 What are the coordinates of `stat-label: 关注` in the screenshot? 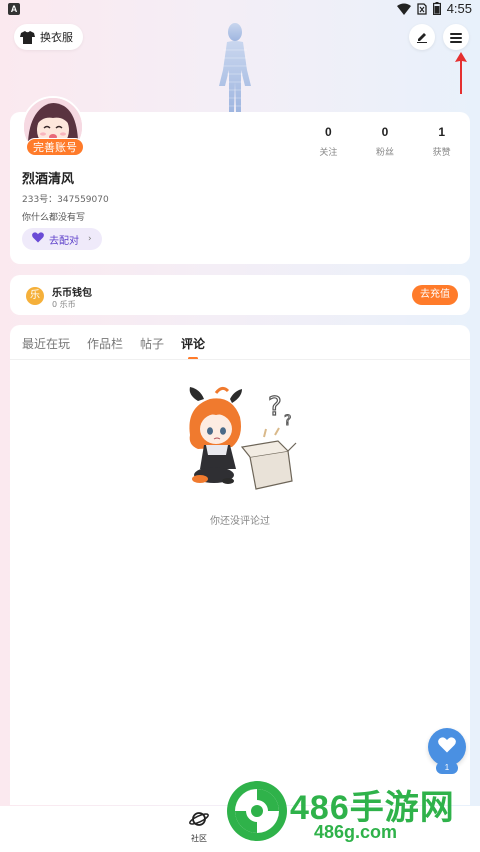 It's located at (328, 153).